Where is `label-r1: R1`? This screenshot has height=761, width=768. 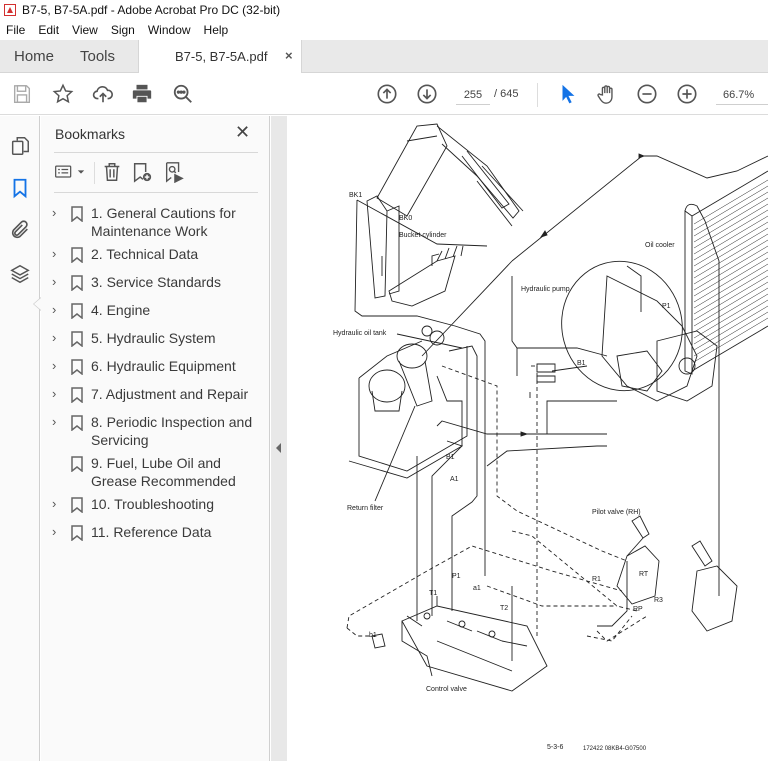 label-r1: R1 is located at coordinates (596, 579).